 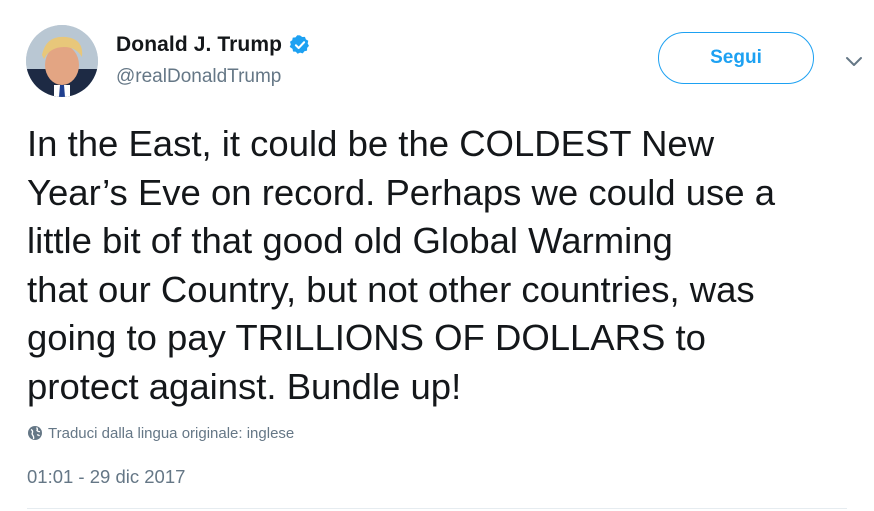 What do you see at coordinates (300, 45) in the screenshot?
I see `verified-badge-icon` at bounding box center [300, 45].